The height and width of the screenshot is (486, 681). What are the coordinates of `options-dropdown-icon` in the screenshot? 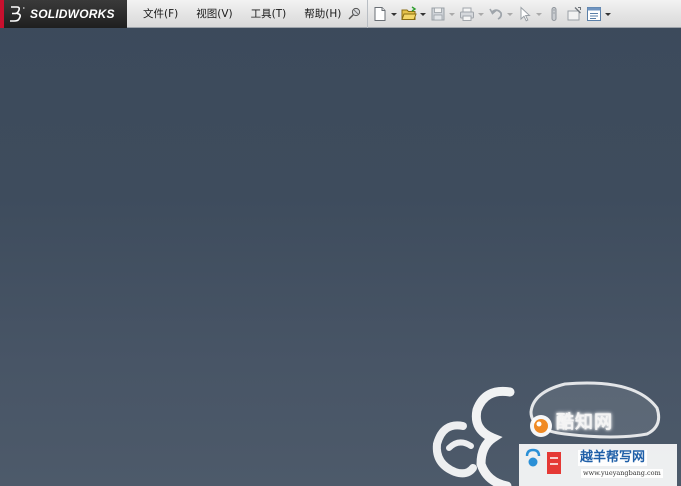 It's located at (608, 14).